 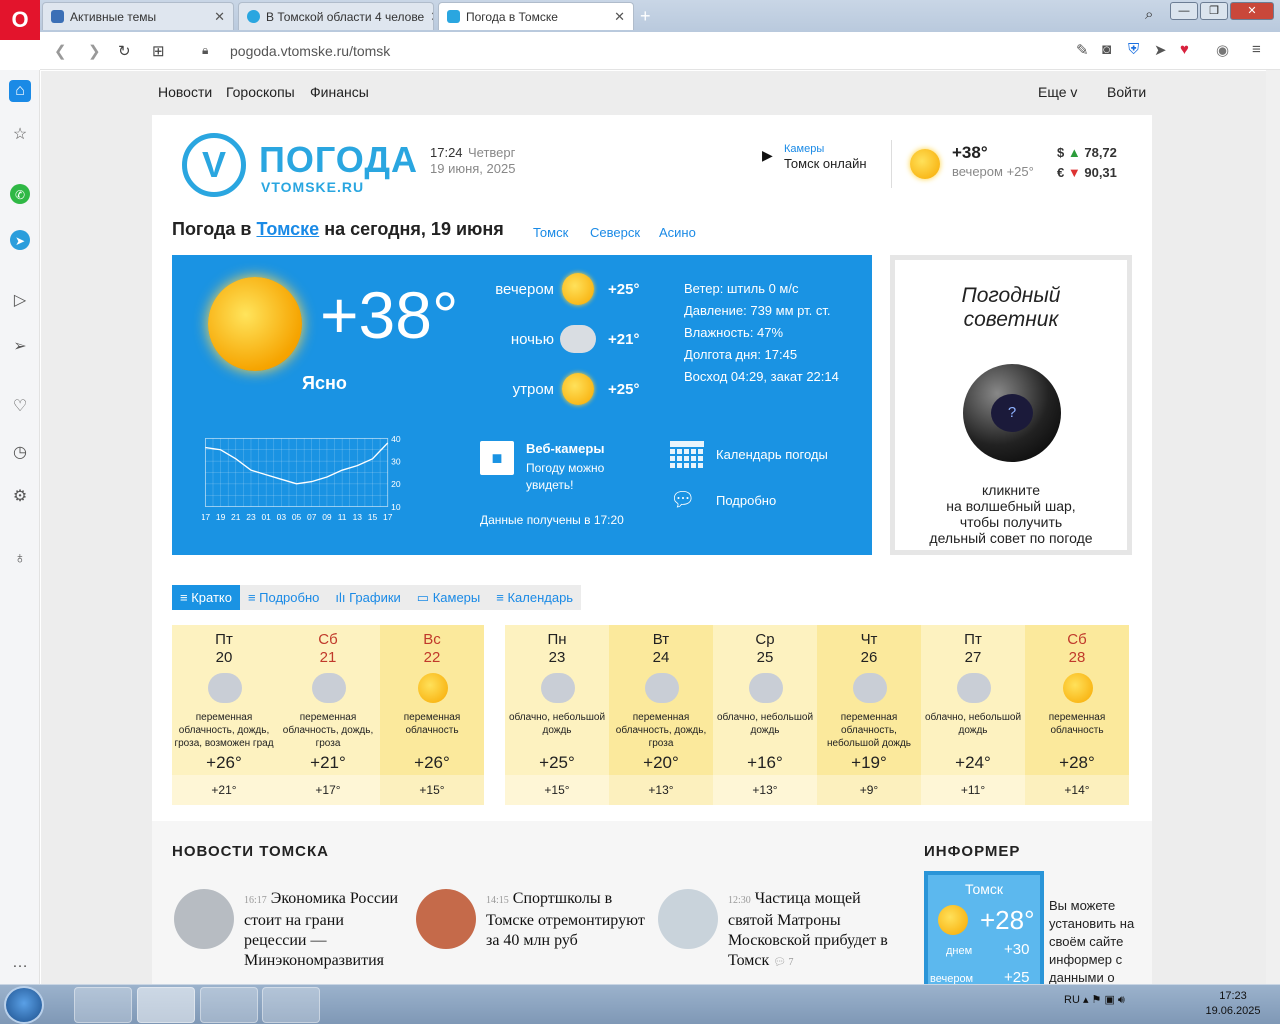 What do you see at coordinates (291, 1005) in the screenshot?
I see `chrome-icon` at bounding box center [291, 1005].